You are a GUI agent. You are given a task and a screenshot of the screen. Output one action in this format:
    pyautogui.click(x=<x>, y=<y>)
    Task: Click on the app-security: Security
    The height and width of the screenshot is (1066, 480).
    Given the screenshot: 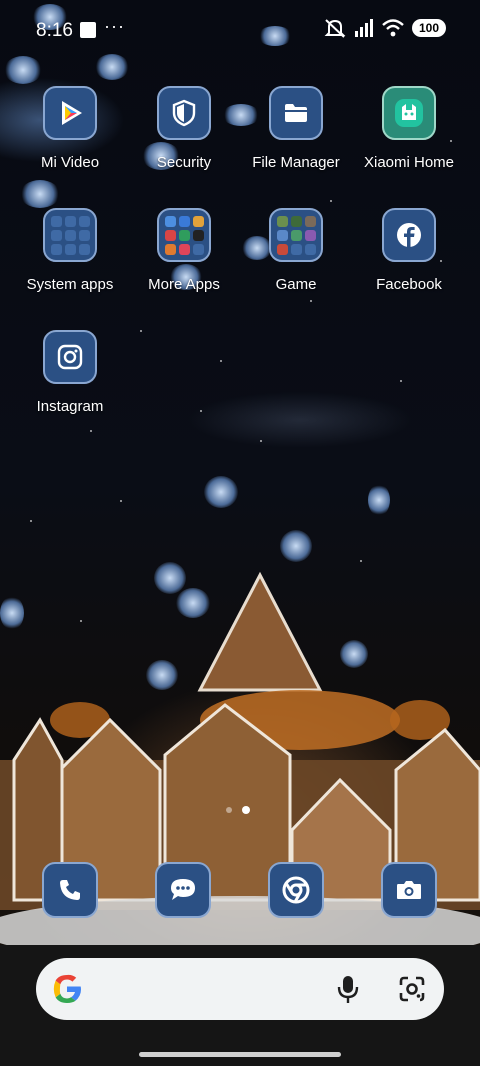 What is the action you would take?
    pyautogui.click(x=184, y=128)
    